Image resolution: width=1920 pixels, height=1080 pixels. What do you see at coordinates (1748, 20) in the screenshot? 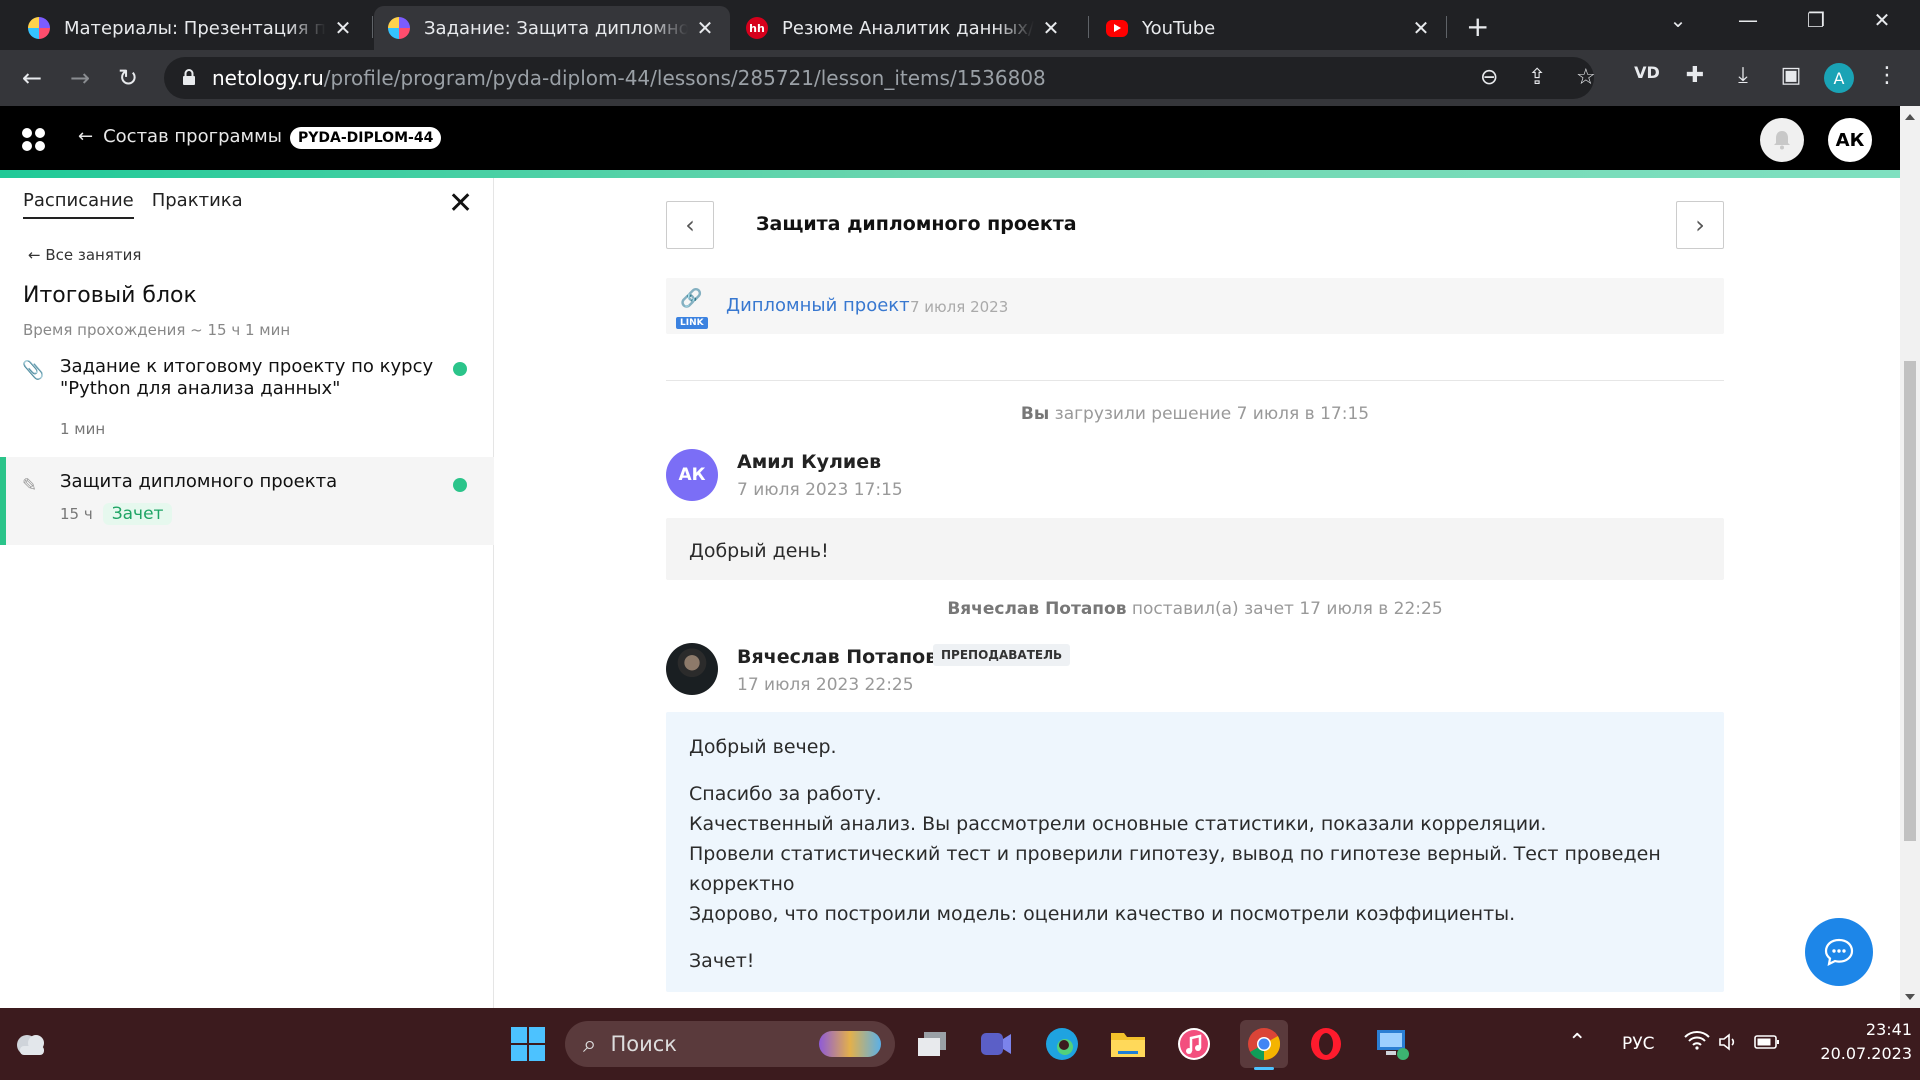
I see `minimize-icon: —` at bounding box center [1748, 20].